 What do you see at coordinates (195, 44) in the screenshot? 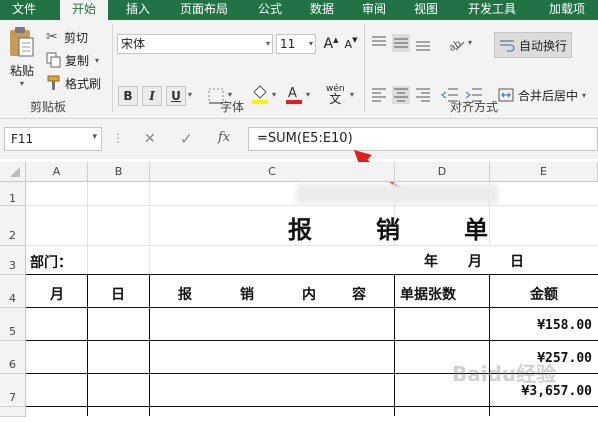
I see `font-name-select: 宋体 ▾` at bounding box center [195, 44].